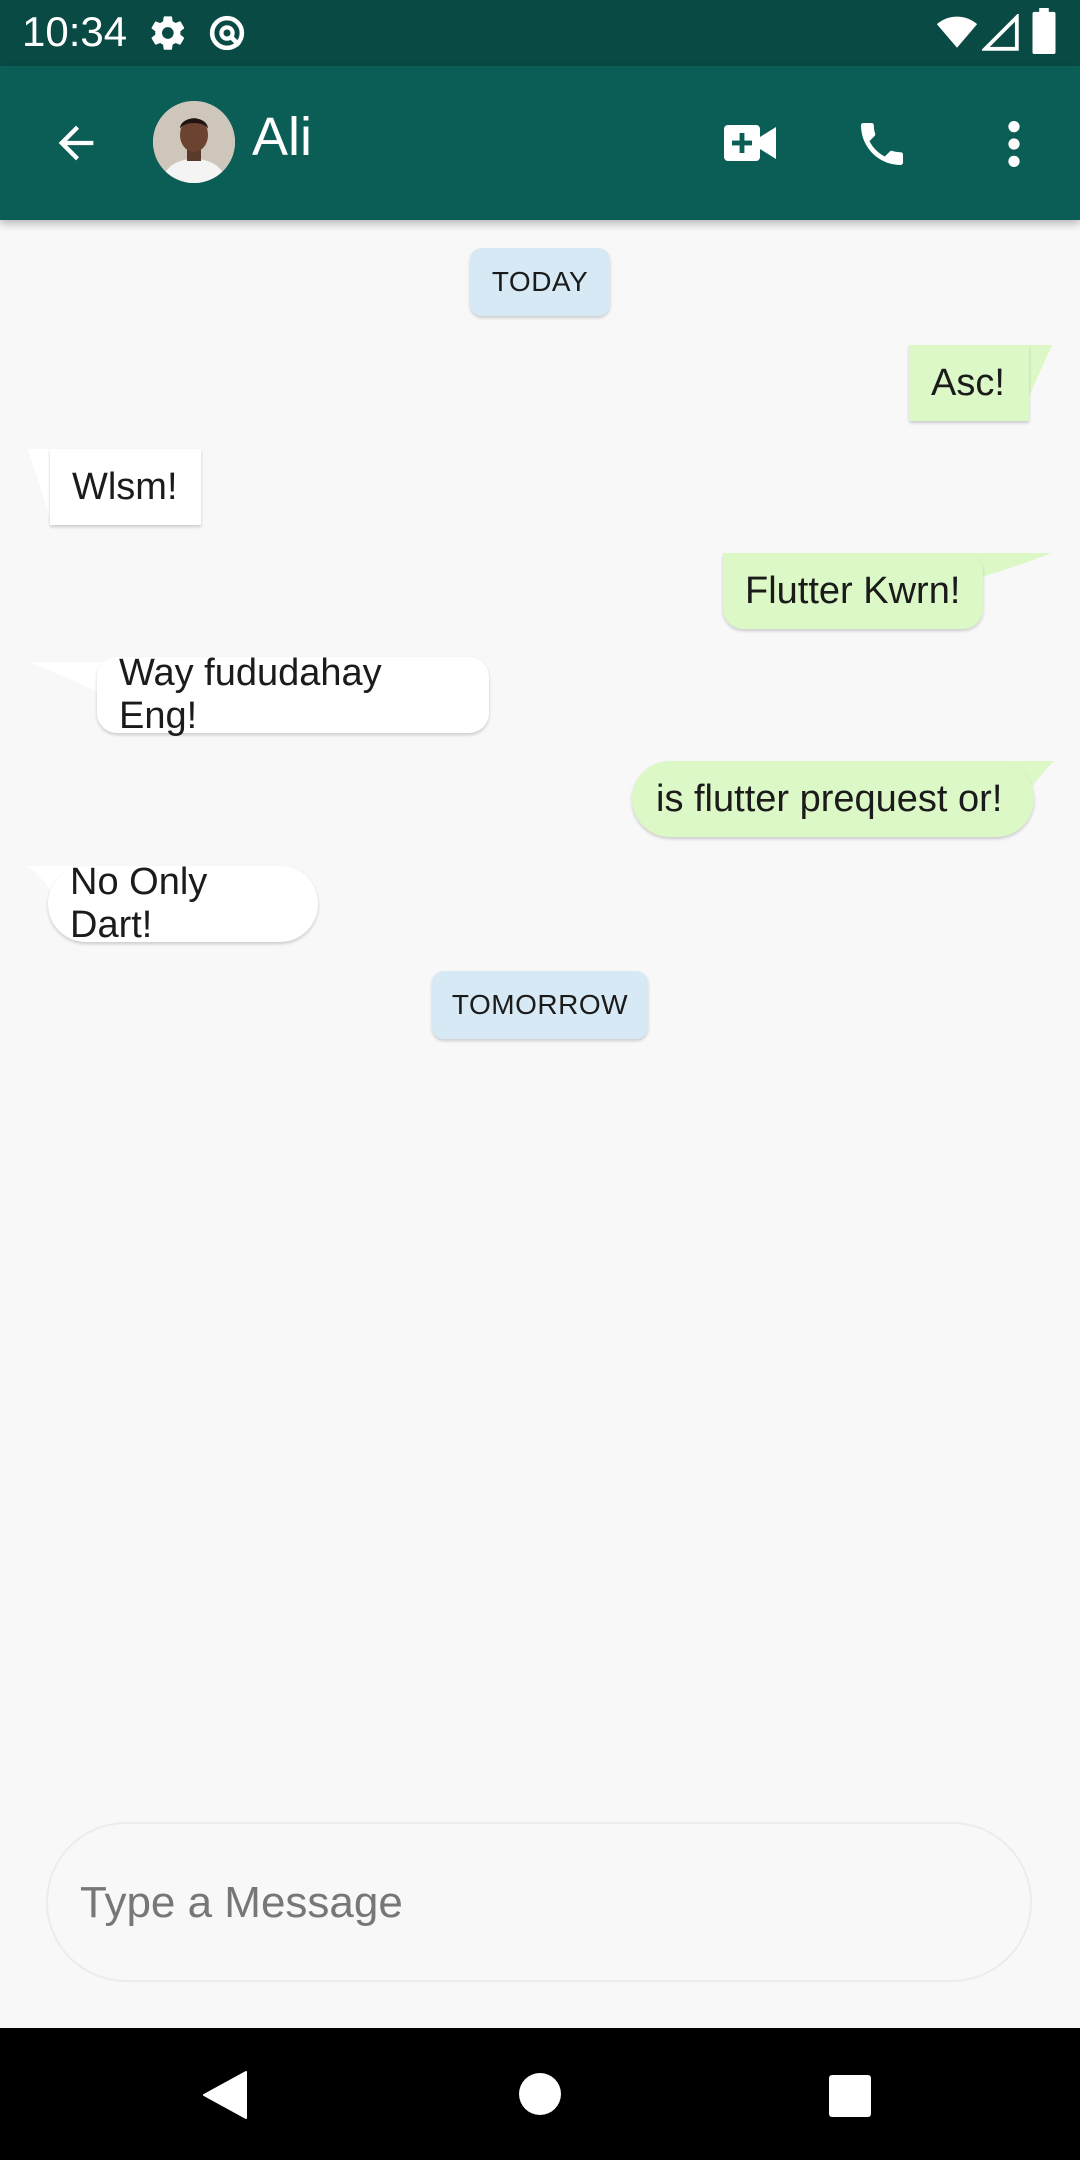 Image resolution: width=1080 pixels, height=2160 pixels. I want to click on nav-back-icon, so click(225, 2095).